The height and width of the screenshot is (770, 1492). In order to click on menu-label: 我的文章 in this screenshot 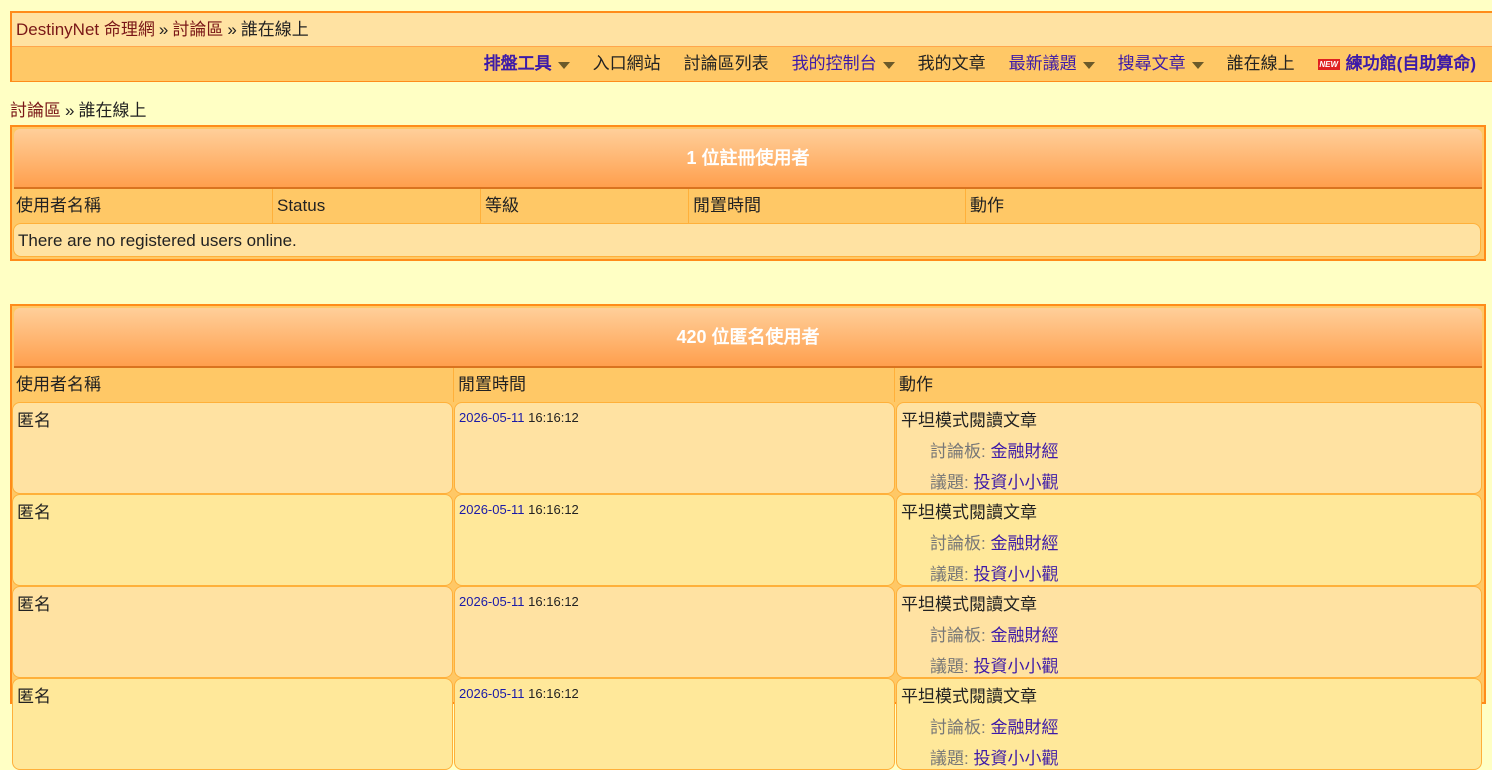, I will do `click(951, 63)`.